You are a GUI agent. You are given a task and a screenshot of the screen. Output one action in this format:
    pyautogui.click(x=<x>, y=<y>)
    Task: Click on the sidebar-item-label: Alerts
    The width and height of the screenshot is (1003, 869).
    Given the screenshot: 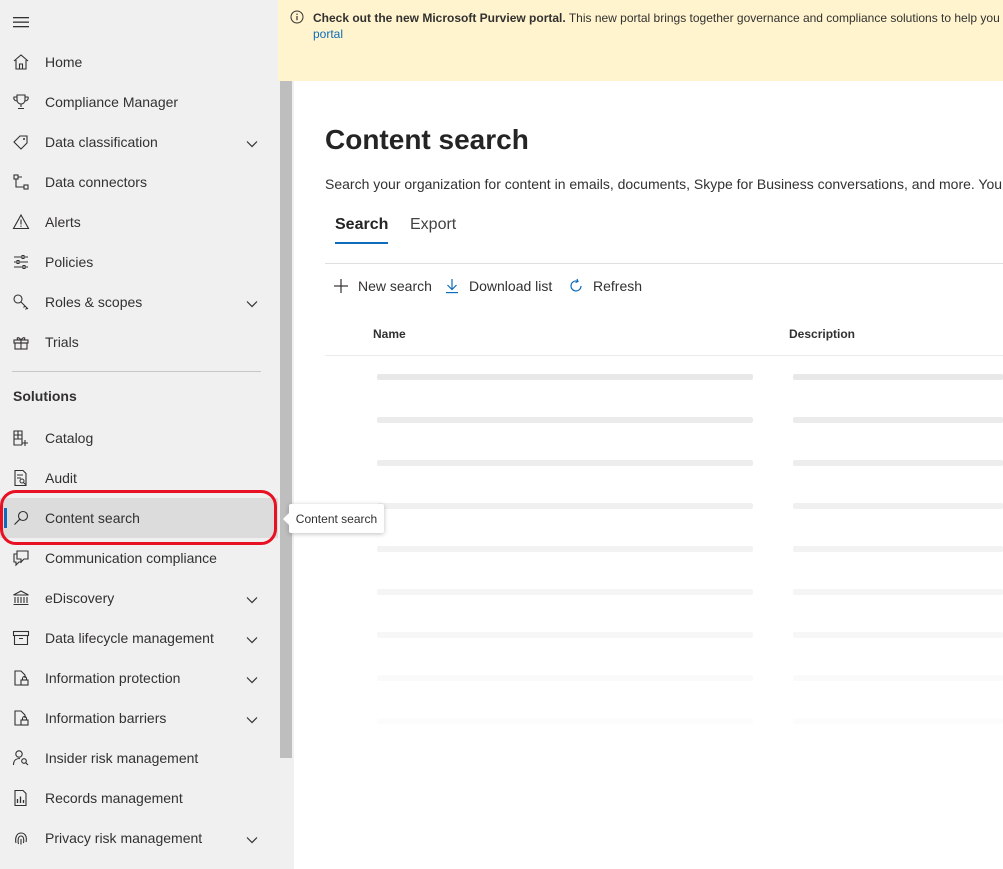 What is the action you would take?
    pyautogui.click(x=63, y=222)
    